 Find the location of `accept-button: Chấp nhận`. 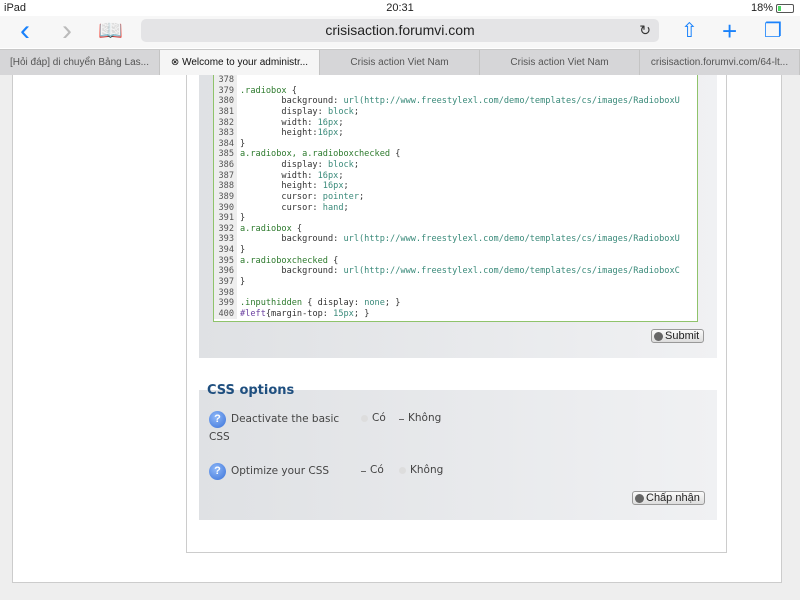

accept-button: Chấp nhận is located at coordinates (668, 498).